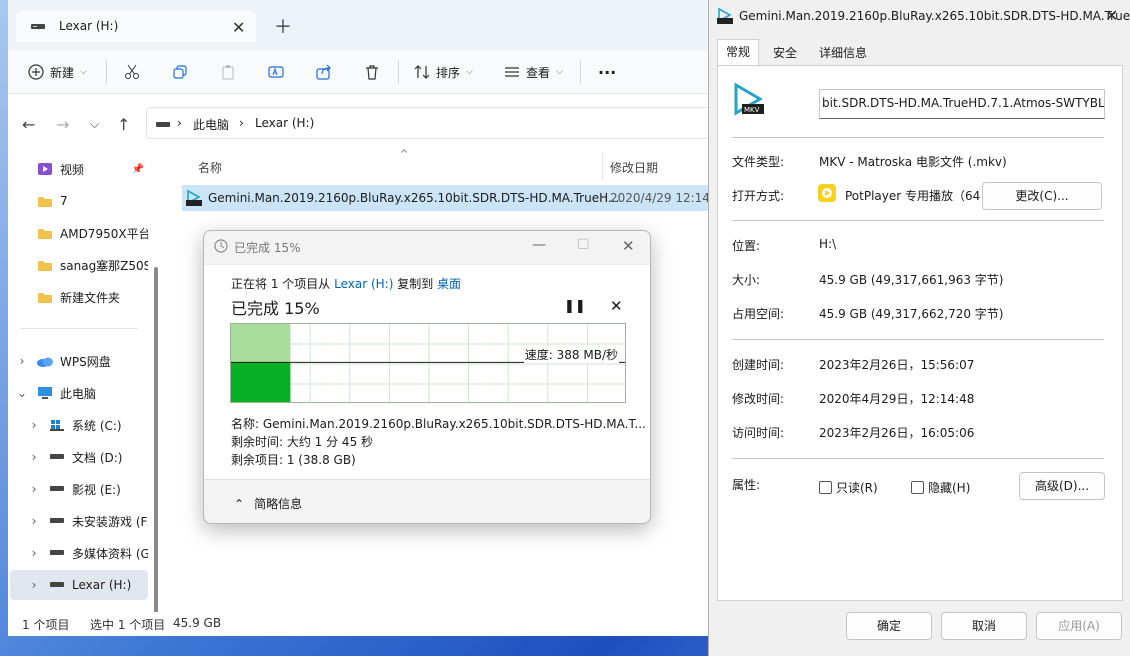 The height and width of the screenshot is (656, 1130). I want to click on less-info-toggle: ⌃ 简略信息, so click(268, 503).